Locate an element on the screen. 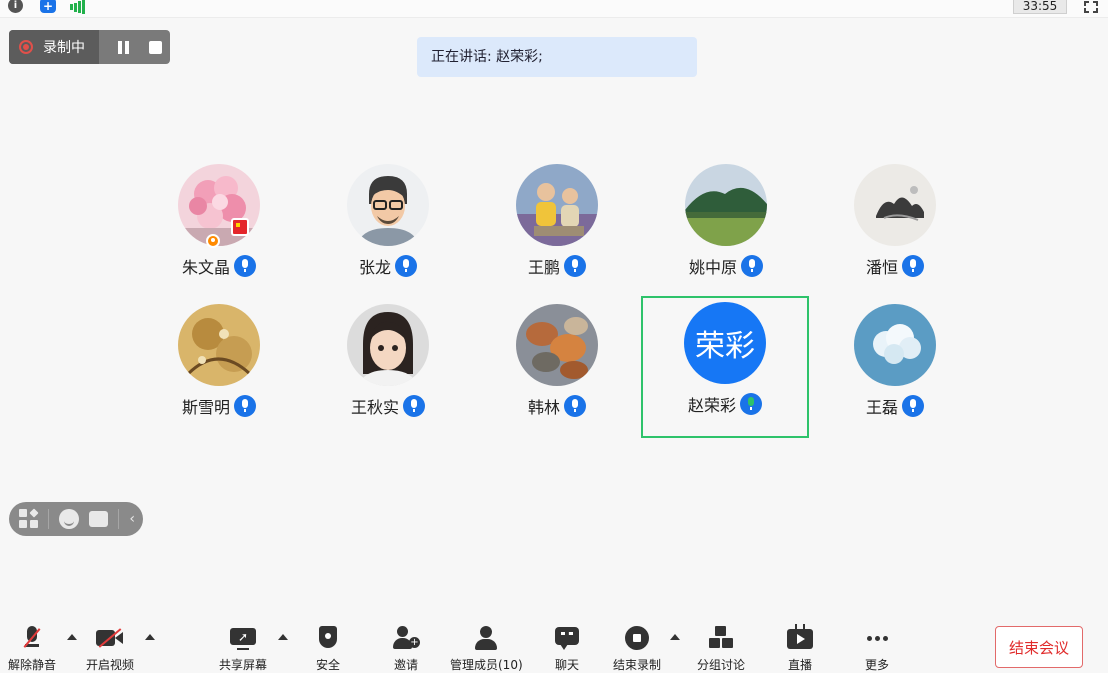 The image size is (1108, 673). avatar: 荣彩 is located at coordinates (725, 343).